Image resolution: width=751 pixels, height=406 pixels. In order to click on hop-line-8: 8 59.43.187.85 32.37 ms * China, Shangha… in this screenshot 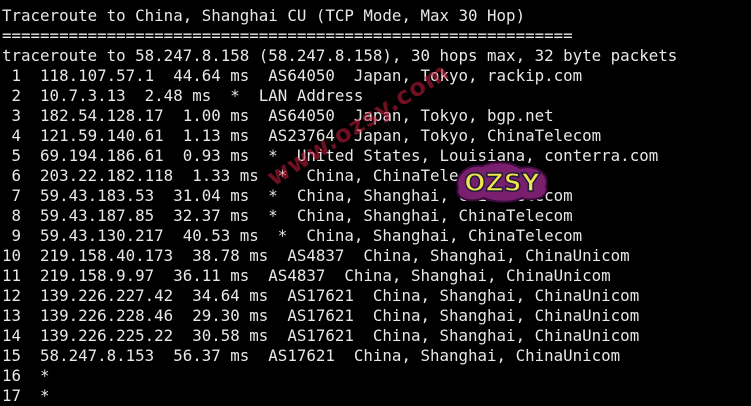, I will do `click(287, 215)`.